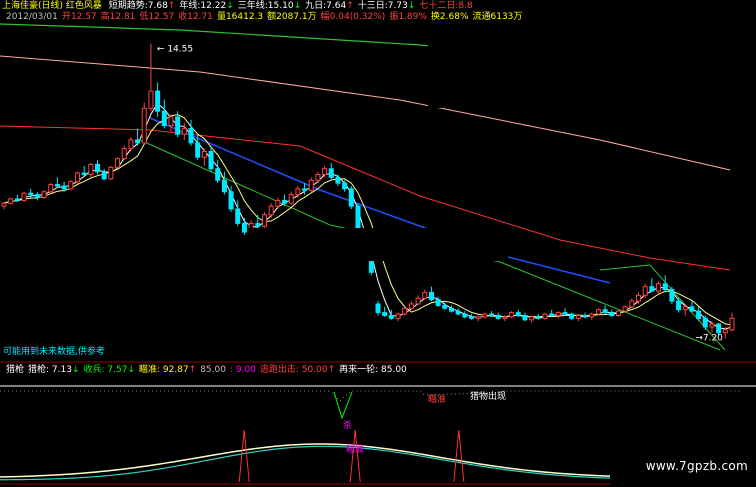 This screenshot has height=487, width=756. I want to click on mid-aim-label: 瞄准, so click(355, 449).